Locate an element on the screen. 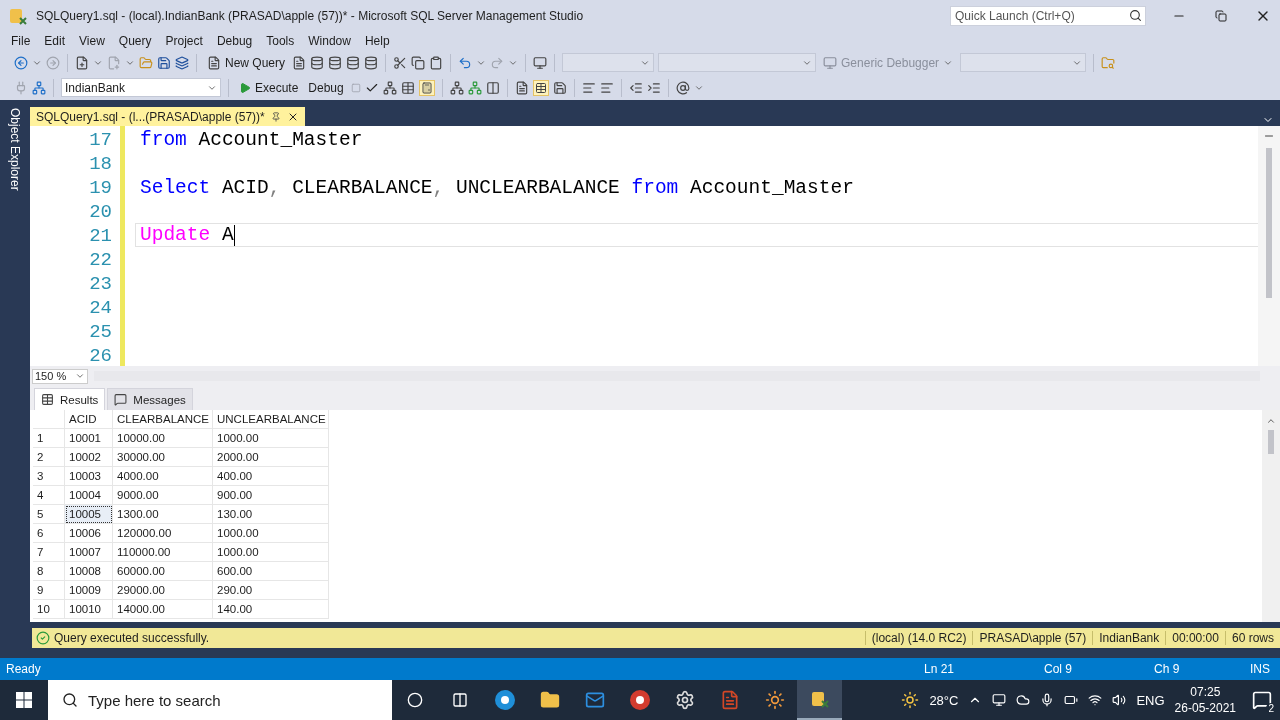 Image resolution: width=1280 pixels, height=720 pixels. column-header: UNCLEARBALANCE is located at coordinates (271, 419).